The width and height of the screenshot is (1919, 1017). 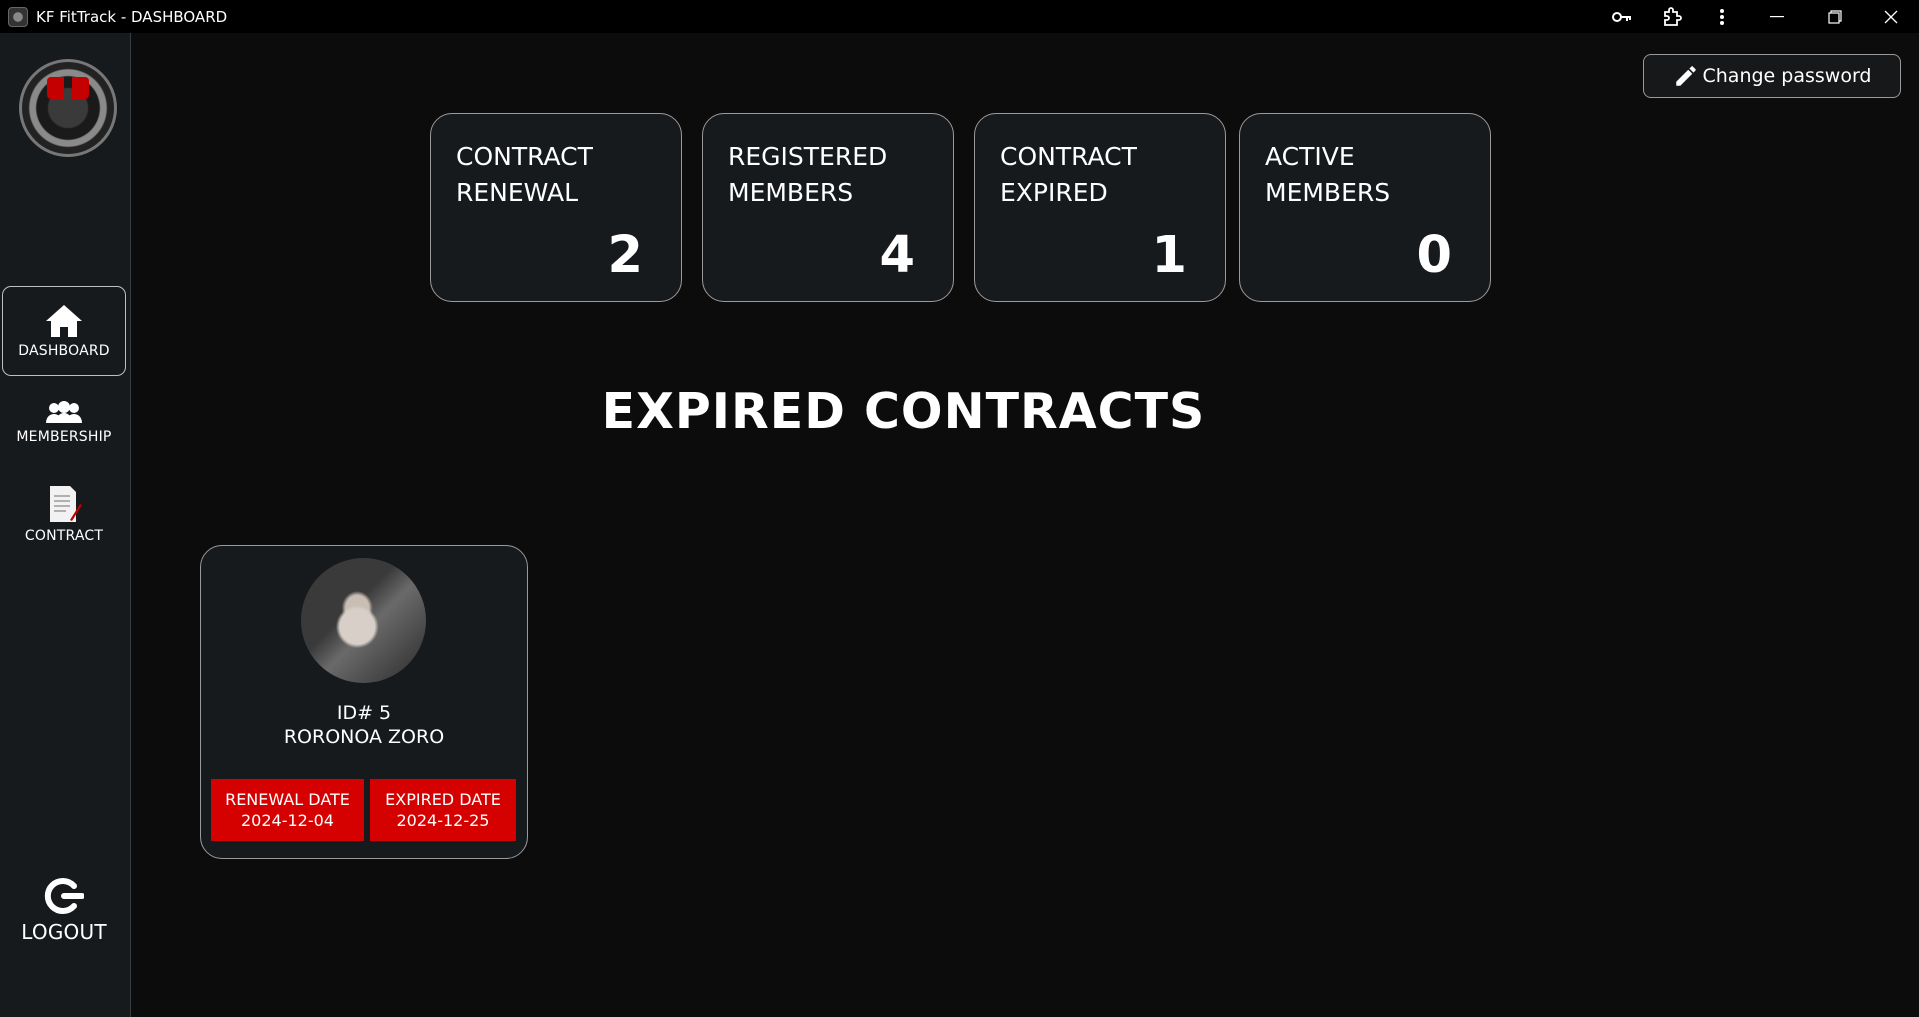 What do you see at coordinates (1068, 174) in the screenshot?
I see `stat-title: CONTRACT EXPIRED` at bounding box center [1068, 174].